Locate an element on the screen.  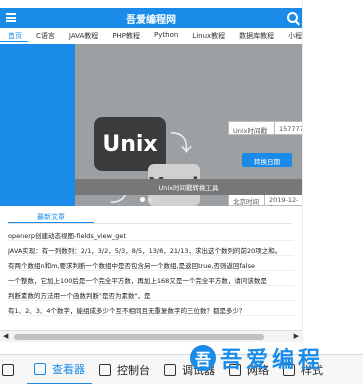
debugger-icon is located at coordinates (170, 369).